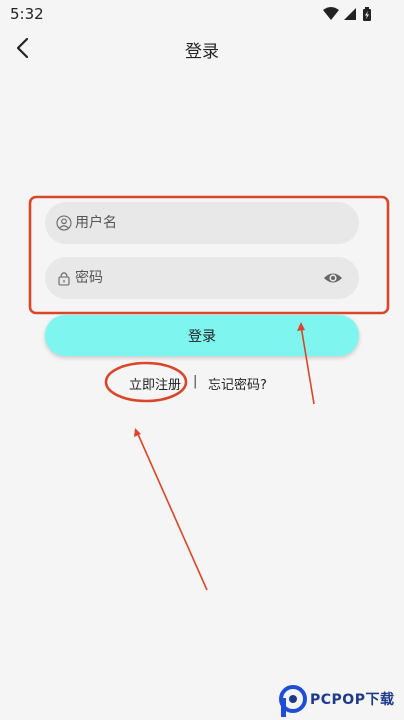 The width and height of the screenshot is (404, 720). Describe the element at coordinates (64, 223) in the screenshot. I see `user-icon` at that location.